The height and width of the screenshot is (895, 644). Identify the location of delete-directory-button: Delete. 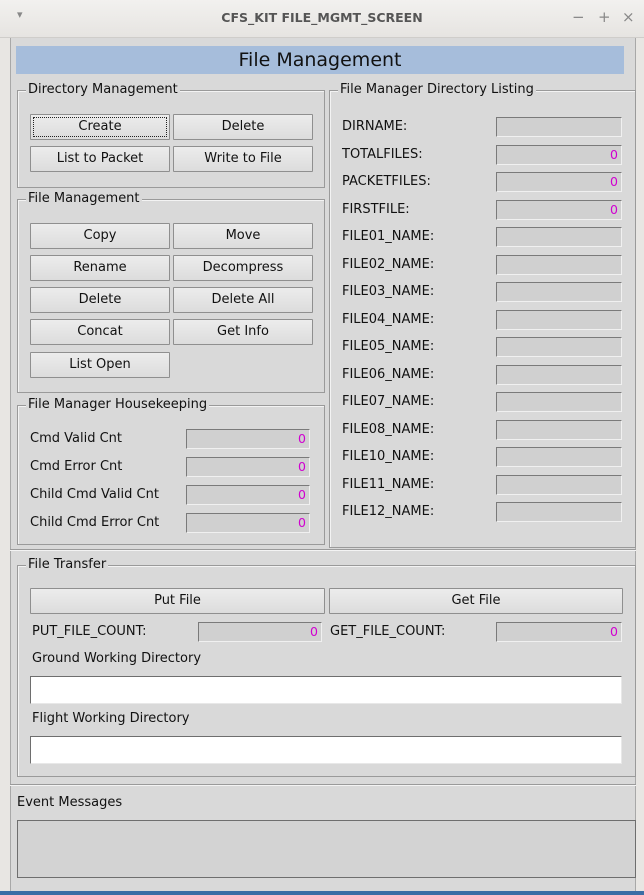
(243, 127).